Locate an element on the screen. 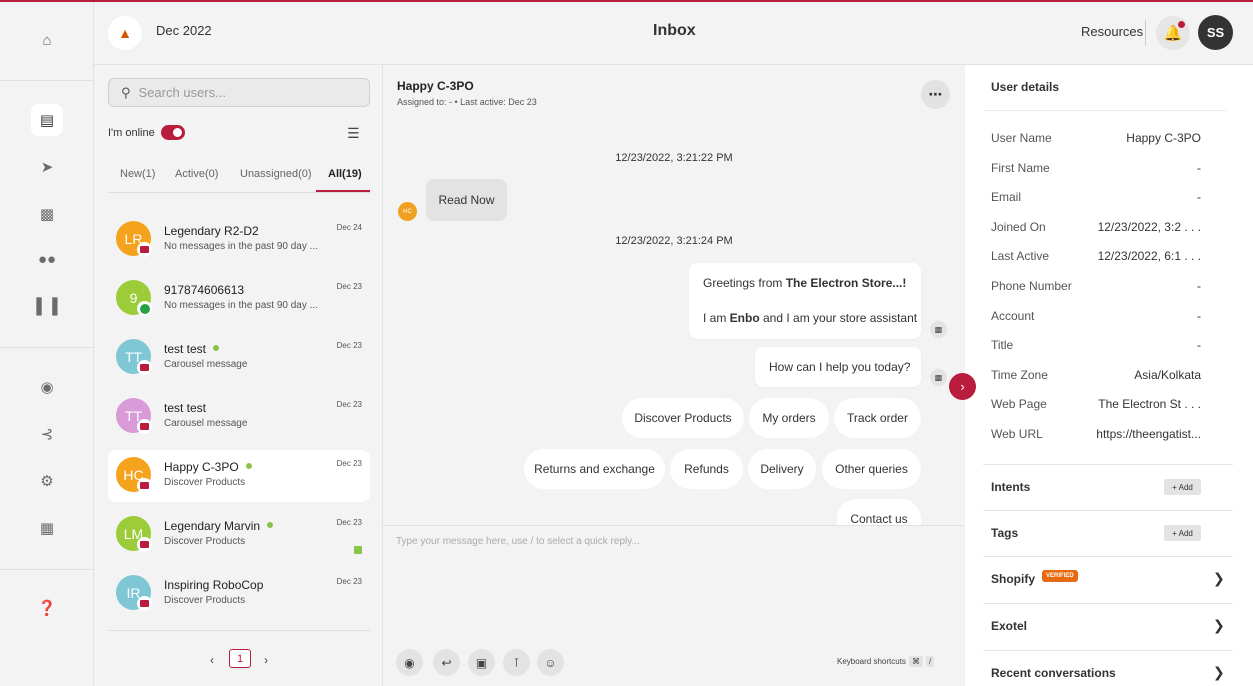  integrations-icon: ⊰ is located at coordinates (47, 434).